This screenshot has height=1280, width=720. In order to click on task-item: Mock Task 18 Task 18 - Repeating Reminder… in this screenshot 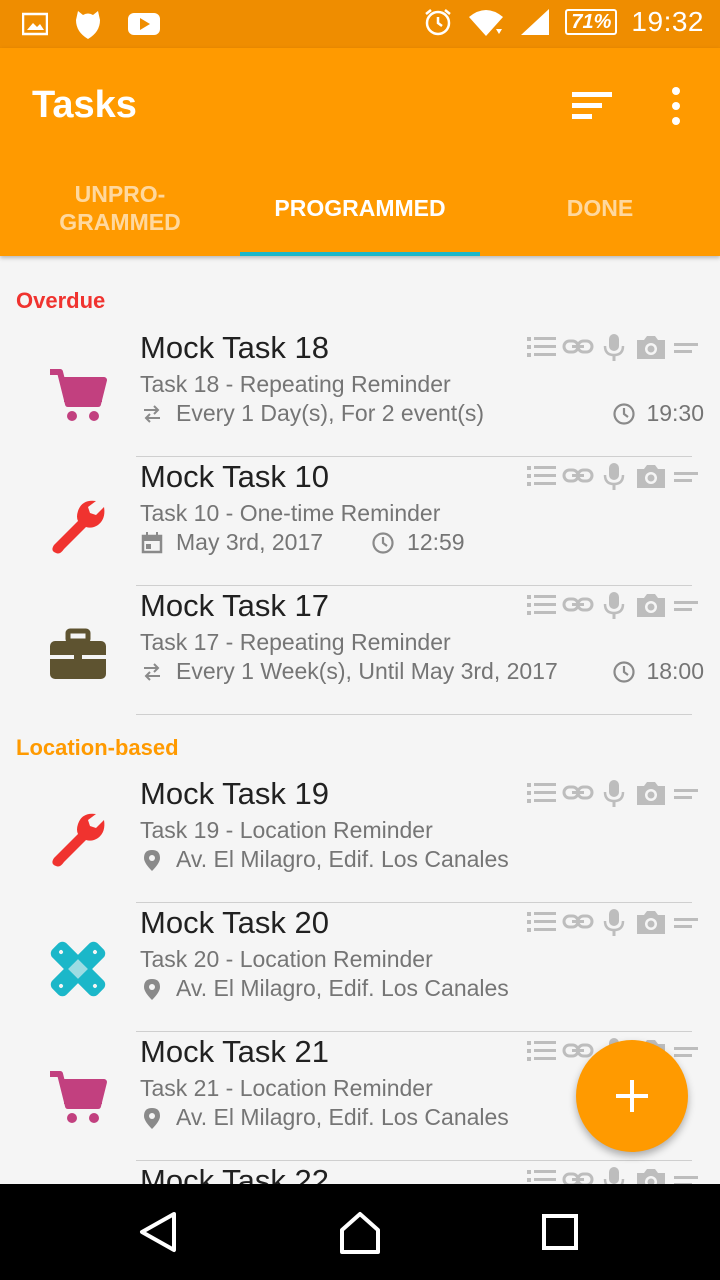, I will do `click(360, 392)`.